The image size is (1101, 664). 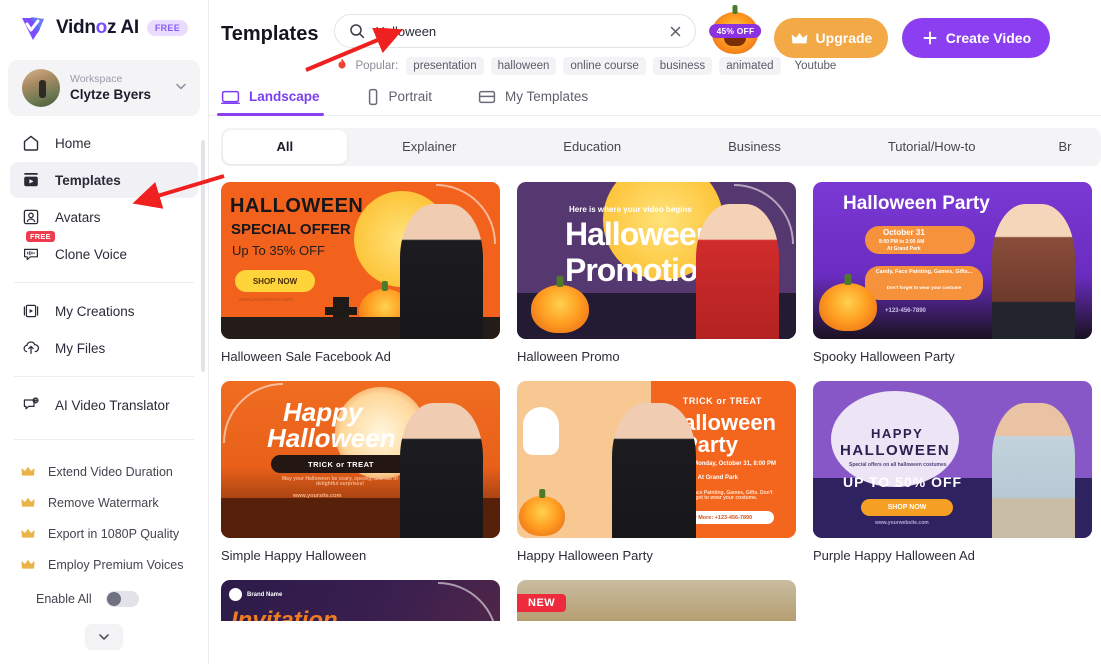 What do you see at coordinates (441, 470) in the screenshot?
I see `thumb-person` at bounding box center [441, 470].